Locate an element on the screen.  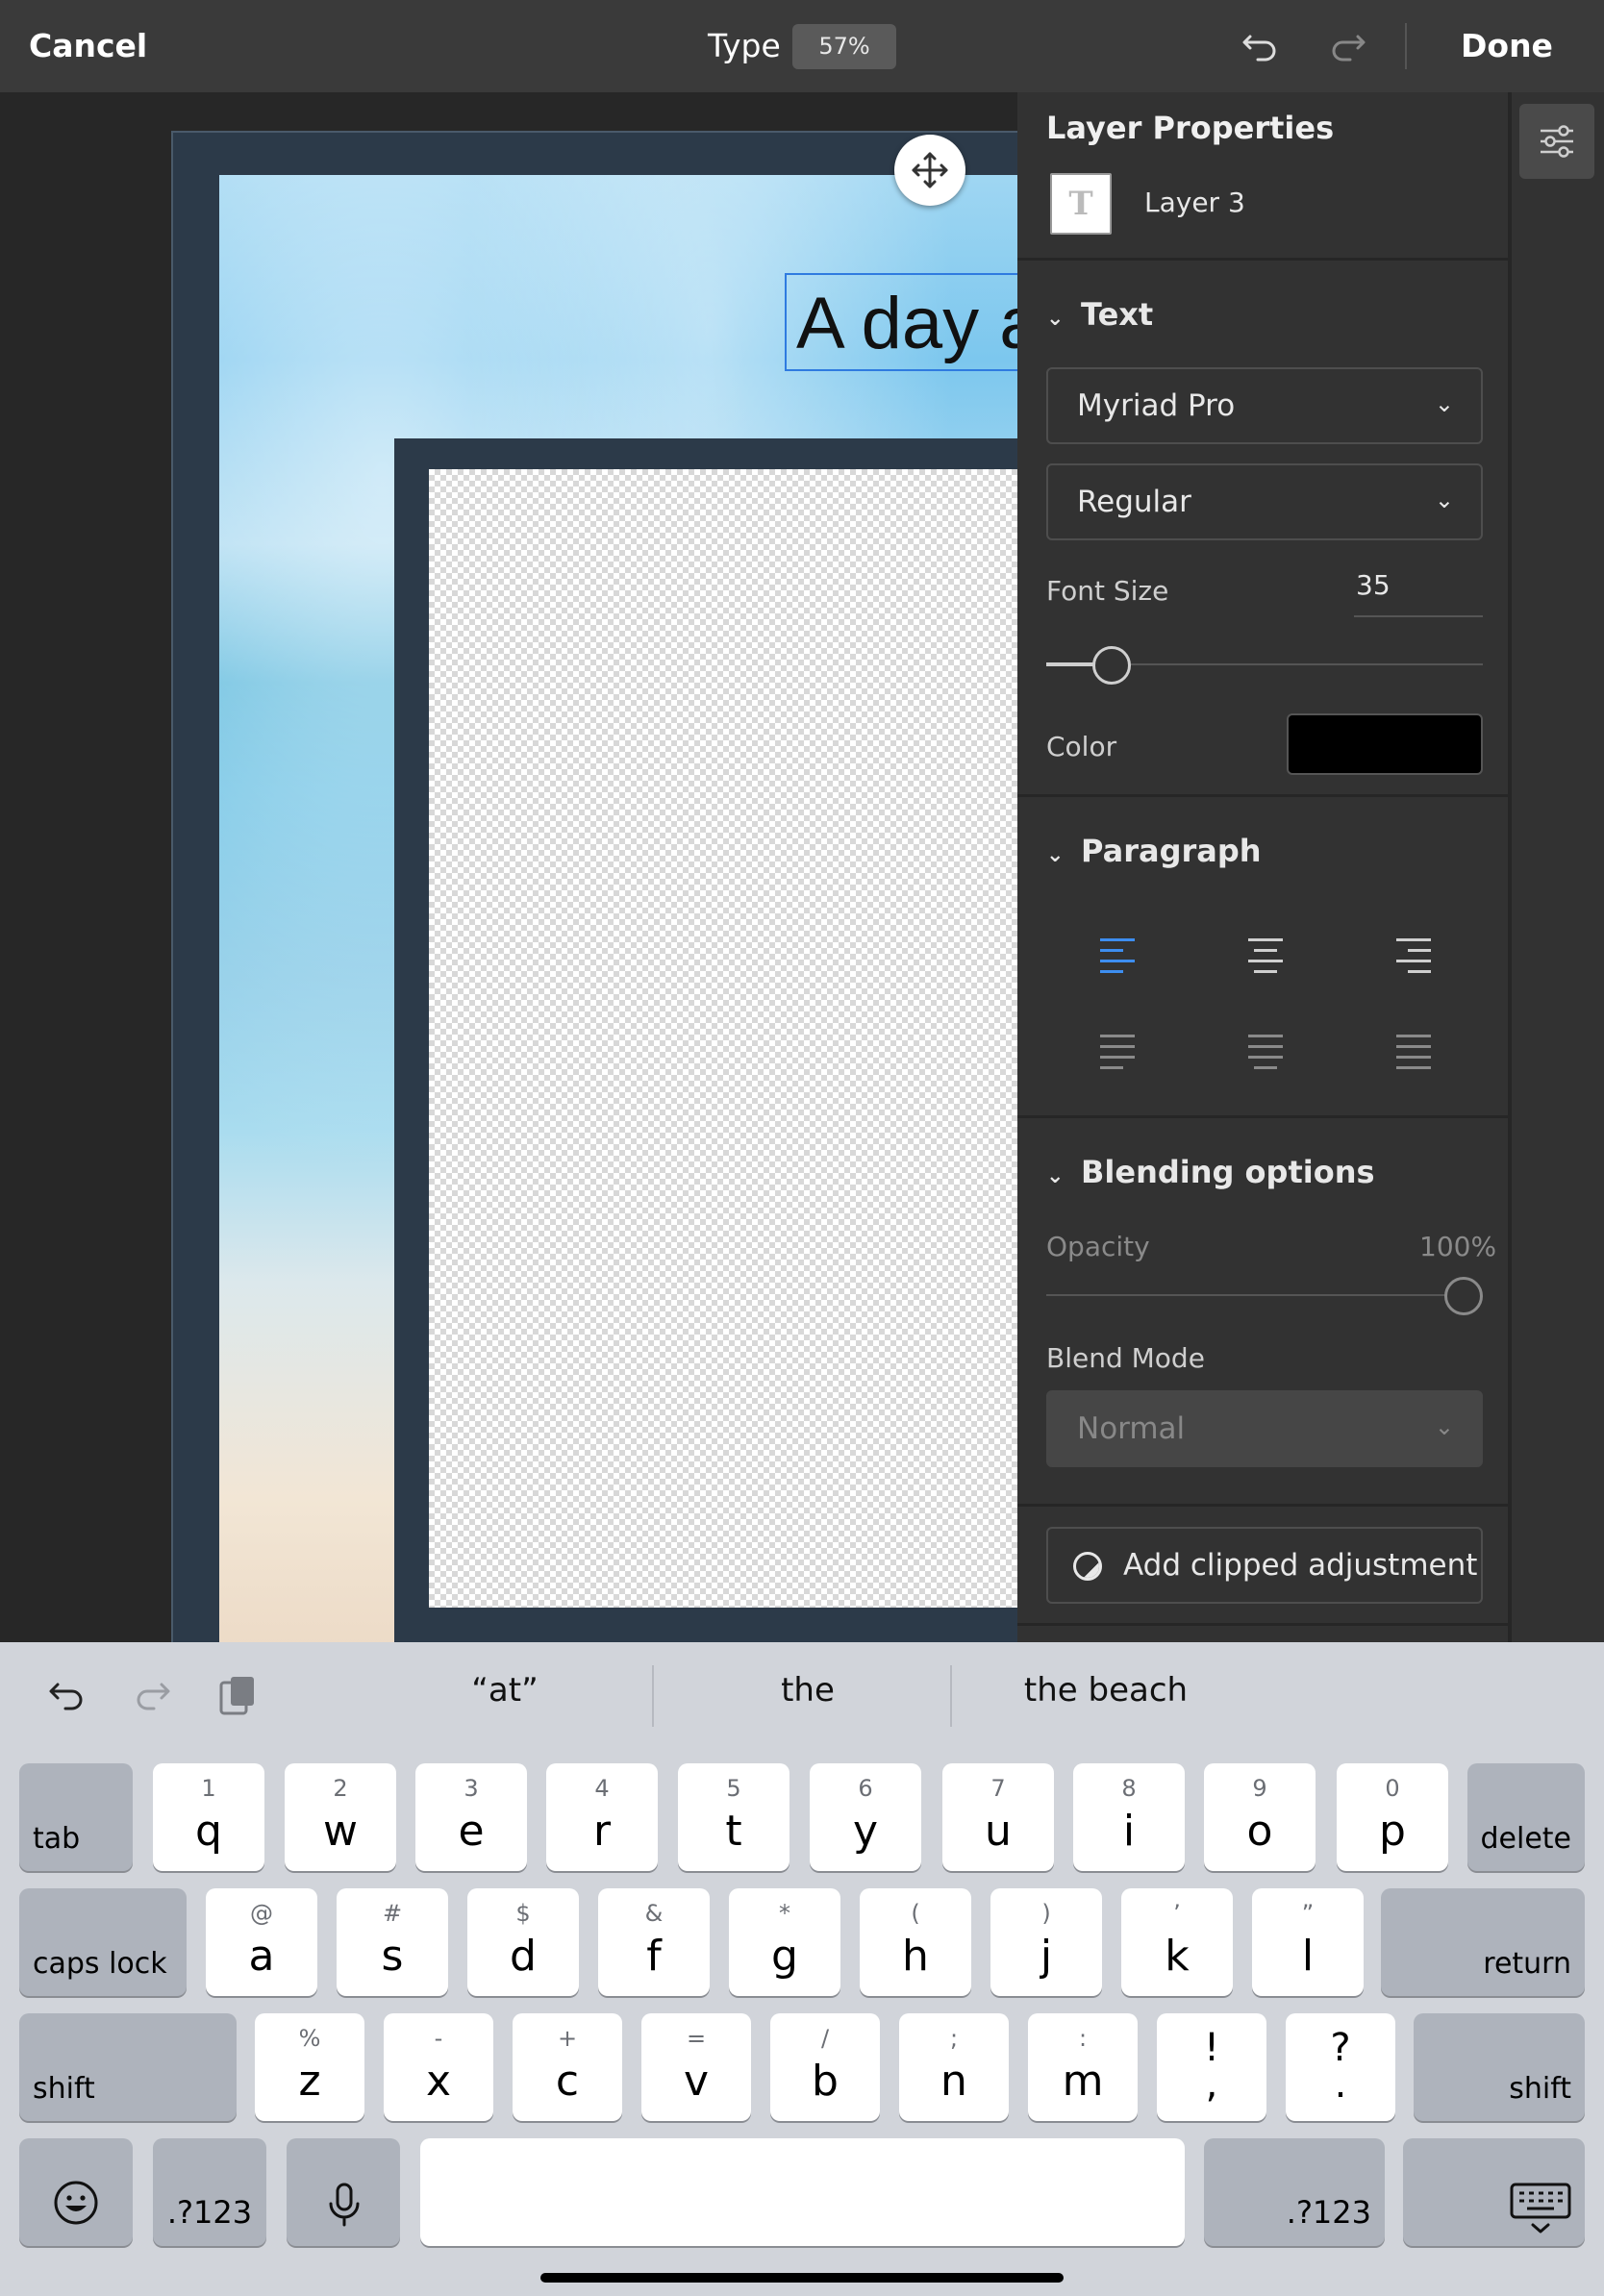
section-text-label: Text is located at coordinates (1117, 314).